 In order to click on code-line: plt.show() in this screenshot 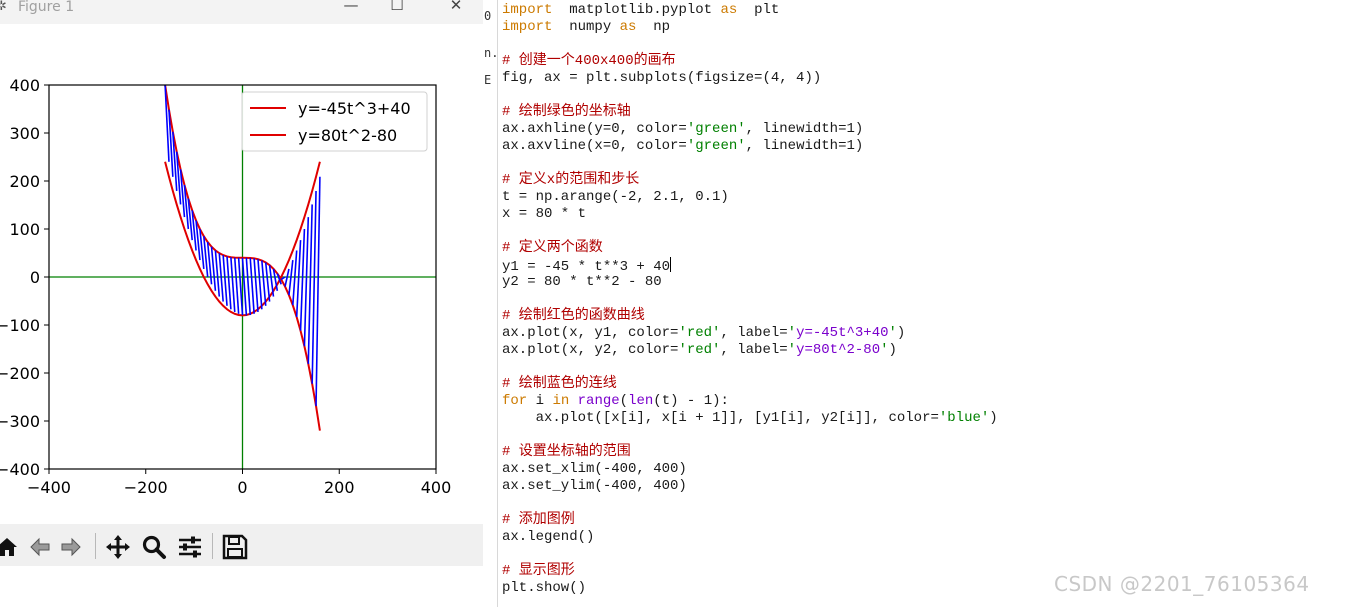, I will do `click(750, 588)`.